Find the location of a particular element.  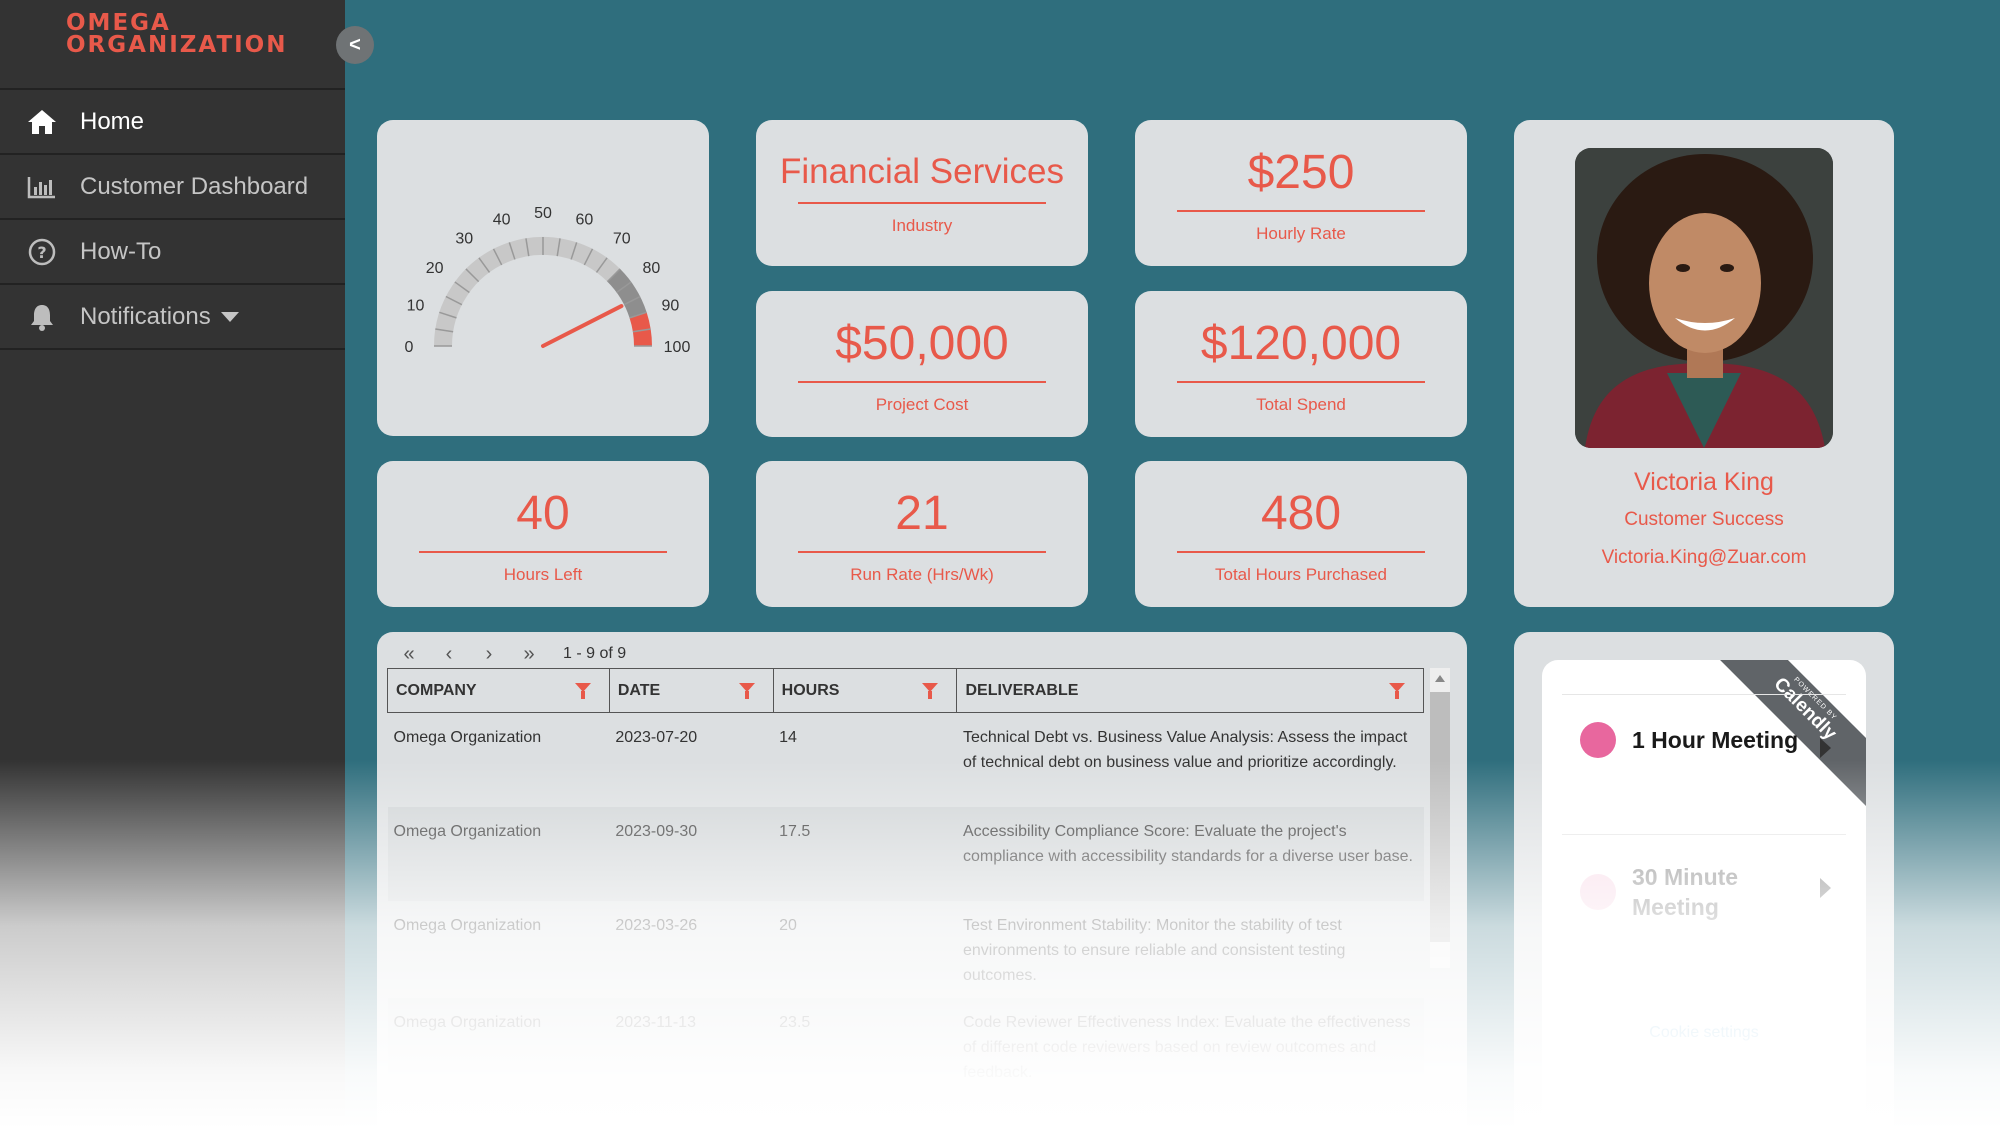

cell-date: 2023-09-30 is located at coordinates (691, 853).